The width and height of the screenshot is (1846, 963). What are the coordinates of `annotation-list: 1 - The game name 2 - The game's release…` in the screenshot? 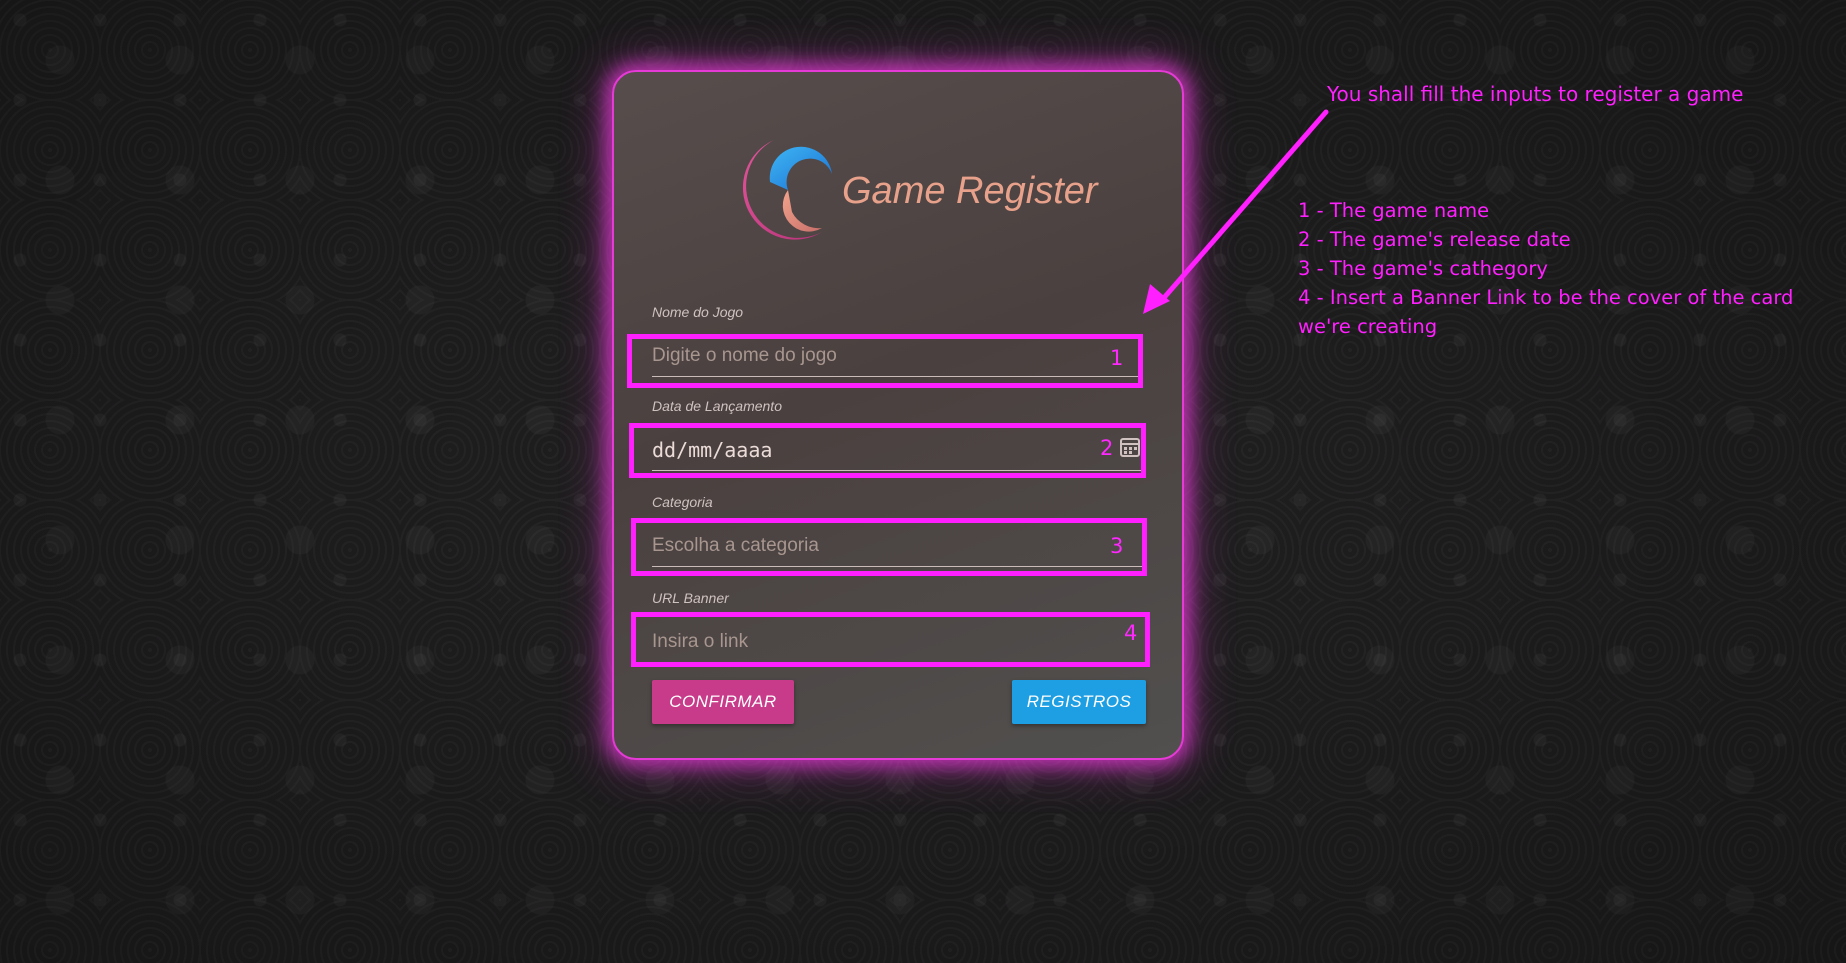 It's located at (1568, 268).